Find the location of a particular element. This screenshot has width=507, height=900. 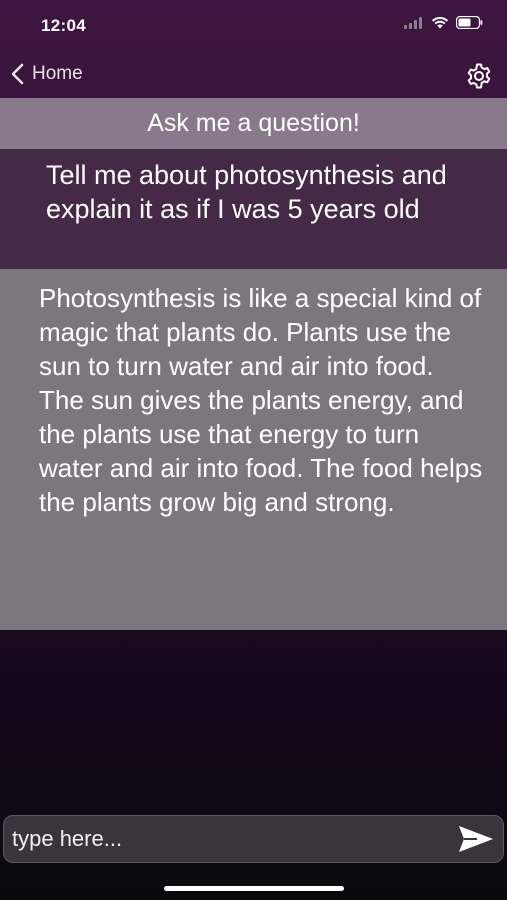

navigation-bar: Home is located at coordinates (253, 74).